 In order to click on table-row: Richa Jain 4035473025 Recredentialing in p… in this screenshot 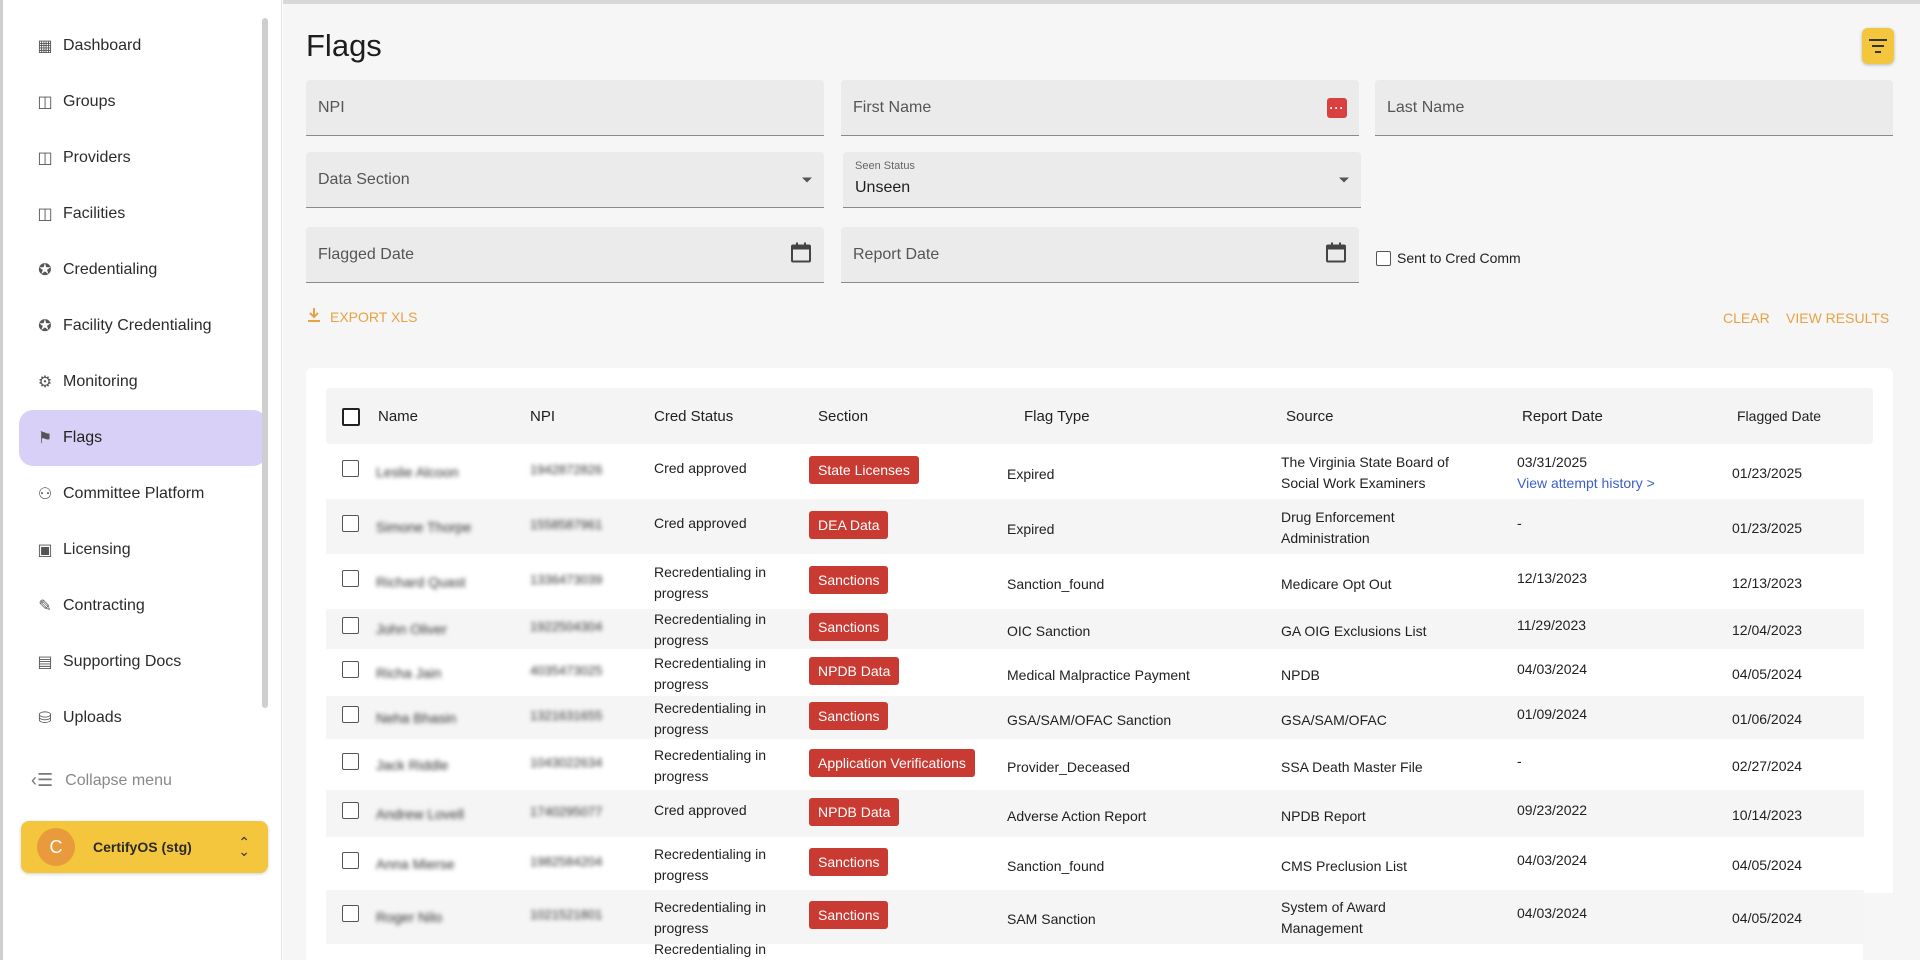, I will do `click(1095, 672)`.